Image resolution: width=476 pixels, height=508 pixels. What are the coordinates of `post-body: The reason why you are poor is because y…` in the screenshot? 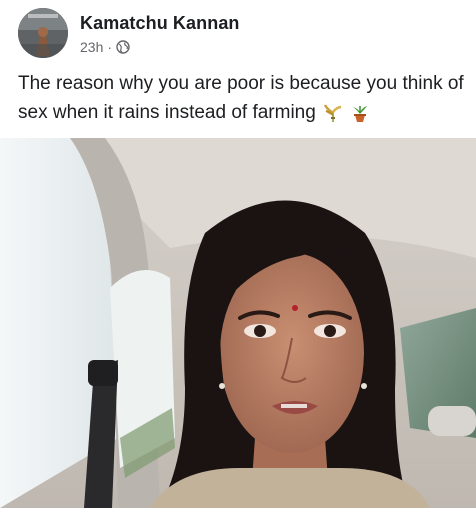 It's located at (241, 98).